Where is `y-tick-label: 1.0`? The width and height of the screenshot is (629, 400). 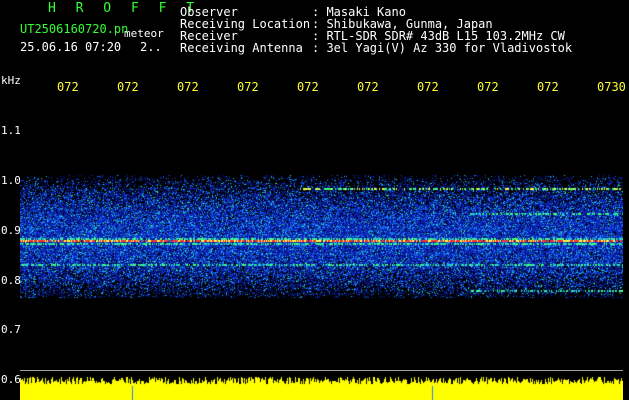 y-tick-label: 1.0 is located at coordinates (11, 180).